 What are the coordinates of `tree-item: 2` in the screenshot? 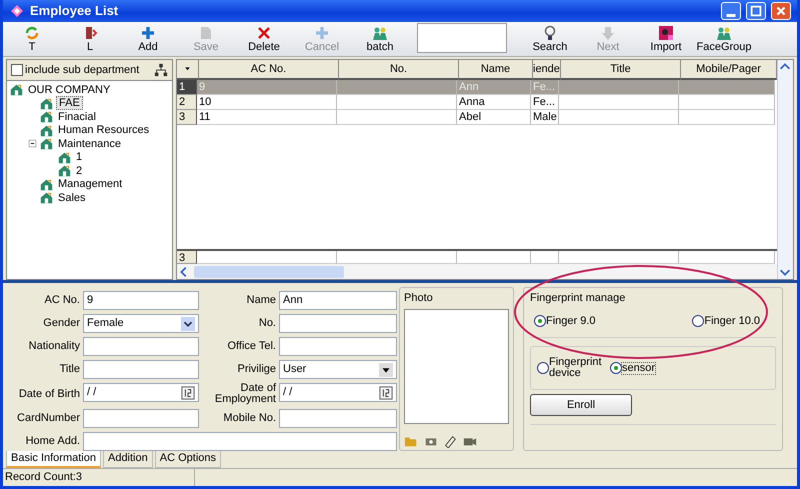 It's located at (79, 170).